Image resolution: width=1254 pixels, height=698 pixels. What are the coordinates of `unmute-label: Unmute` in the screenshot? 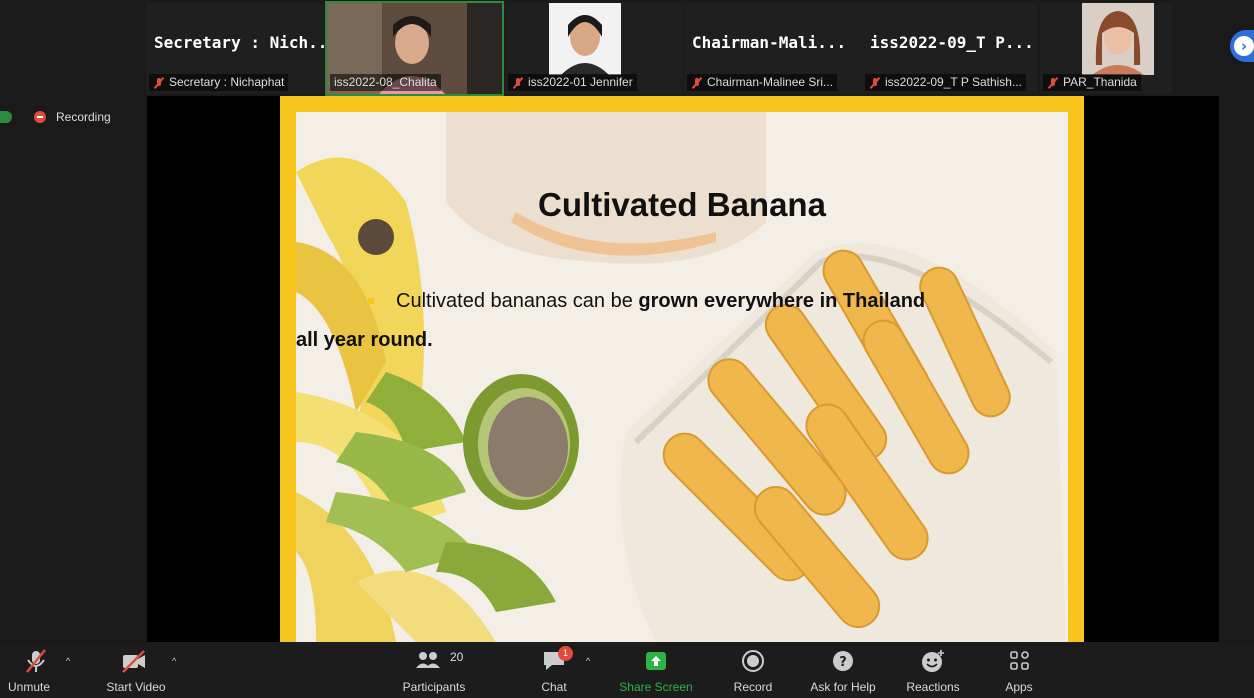 It's located at (29, 687).